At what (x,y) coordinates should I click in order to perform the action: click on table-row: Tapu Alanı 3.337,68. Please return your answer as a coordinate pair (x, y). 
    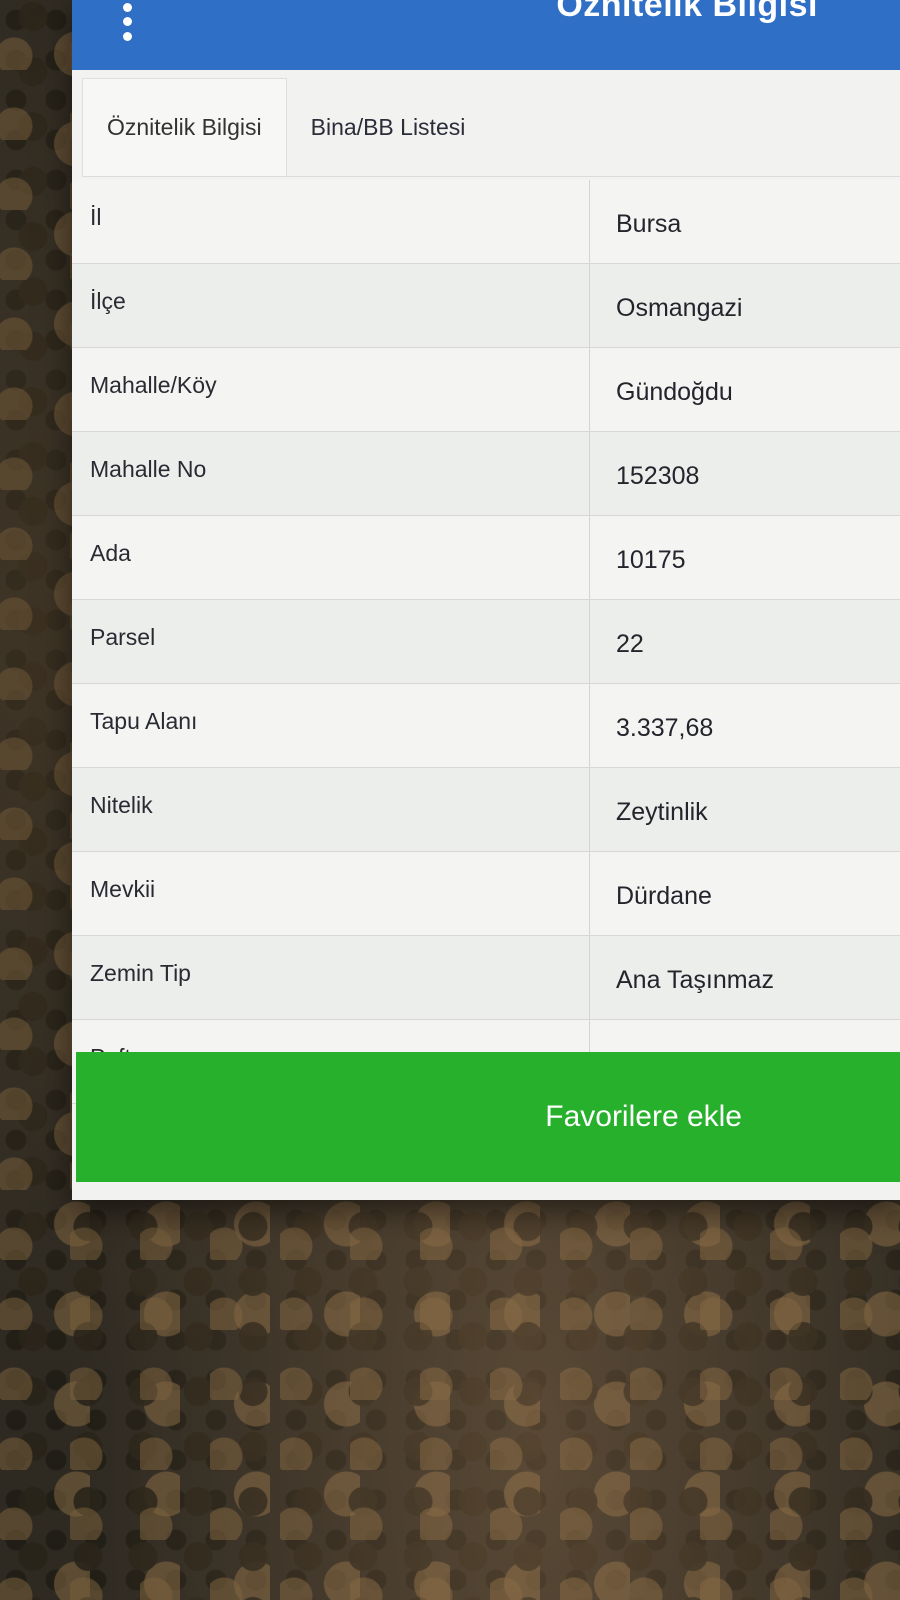
    Looking at the image, I should click on (486, 726).